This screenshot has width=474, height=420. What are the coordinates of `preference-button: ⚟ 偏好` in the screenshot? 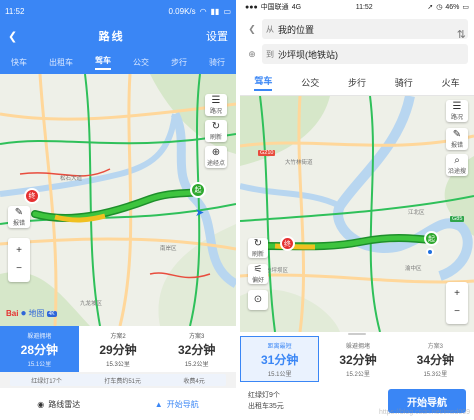 It's located at (258, 274).